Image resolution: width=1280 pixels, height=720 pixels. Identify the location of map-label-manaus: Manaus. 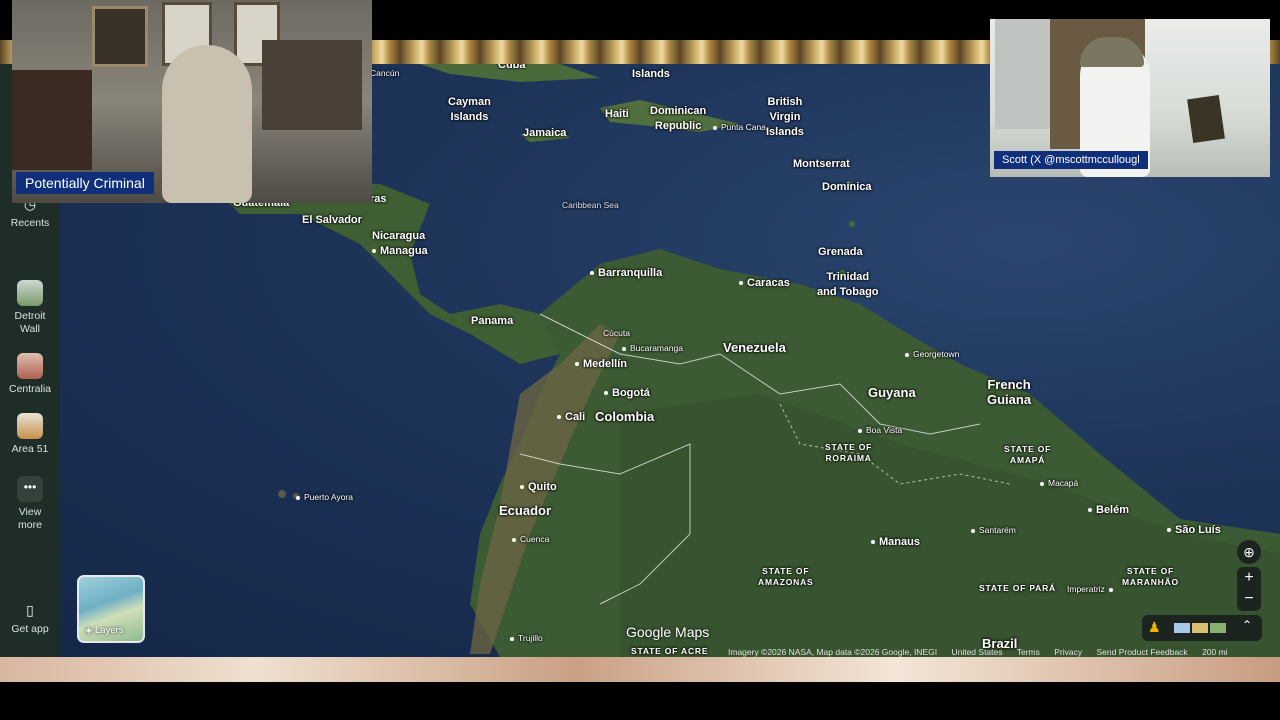
(895, 542).